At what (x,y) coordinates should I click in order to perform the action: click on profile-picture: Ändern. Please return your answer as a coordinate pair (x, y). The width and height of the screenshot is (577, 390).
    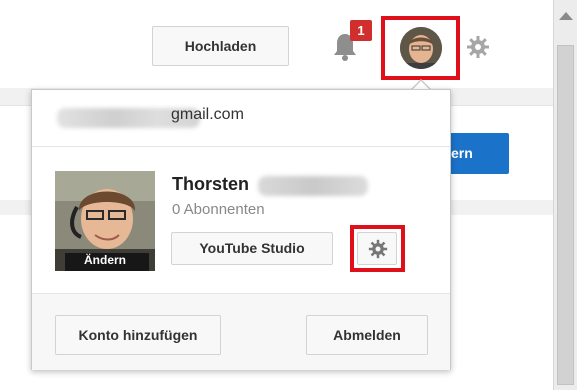
    Looking at the image, I should click on (105, 221).